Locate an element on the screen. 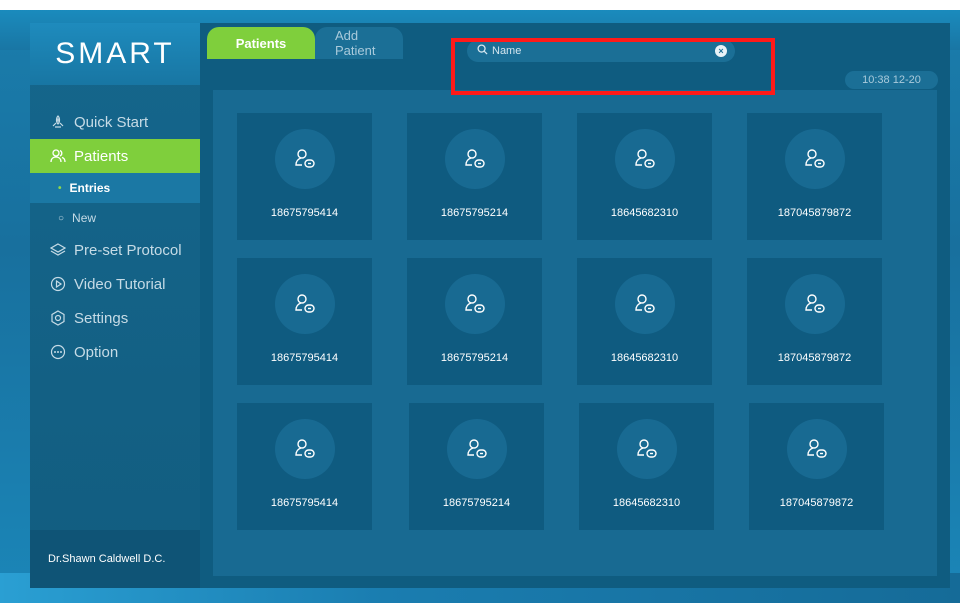  sidebar-item-label: Option is located at coordinates (96, 352).